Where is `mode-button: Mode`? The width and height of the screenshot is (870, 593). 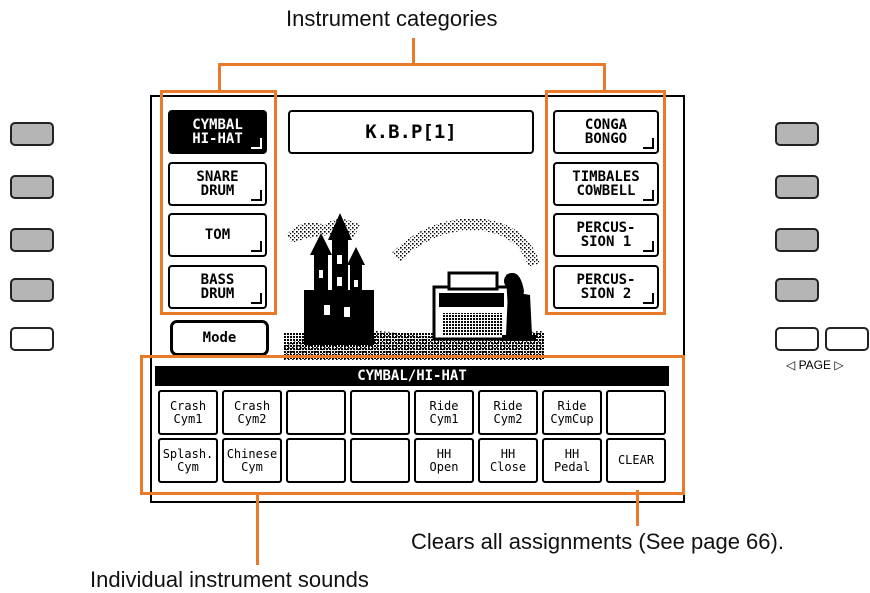
mode-button: Mode is located at coordinates (219, 338).